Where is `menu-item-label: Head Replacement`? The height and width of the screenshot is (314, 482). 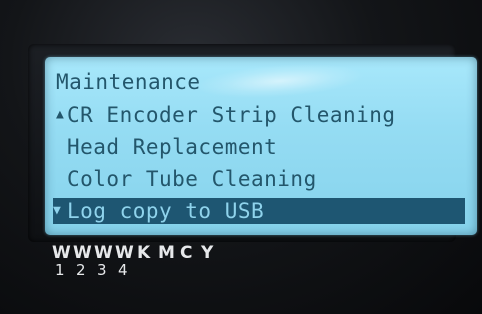
menu-item-label: Head Replacement is located at coordinates (172, 147).